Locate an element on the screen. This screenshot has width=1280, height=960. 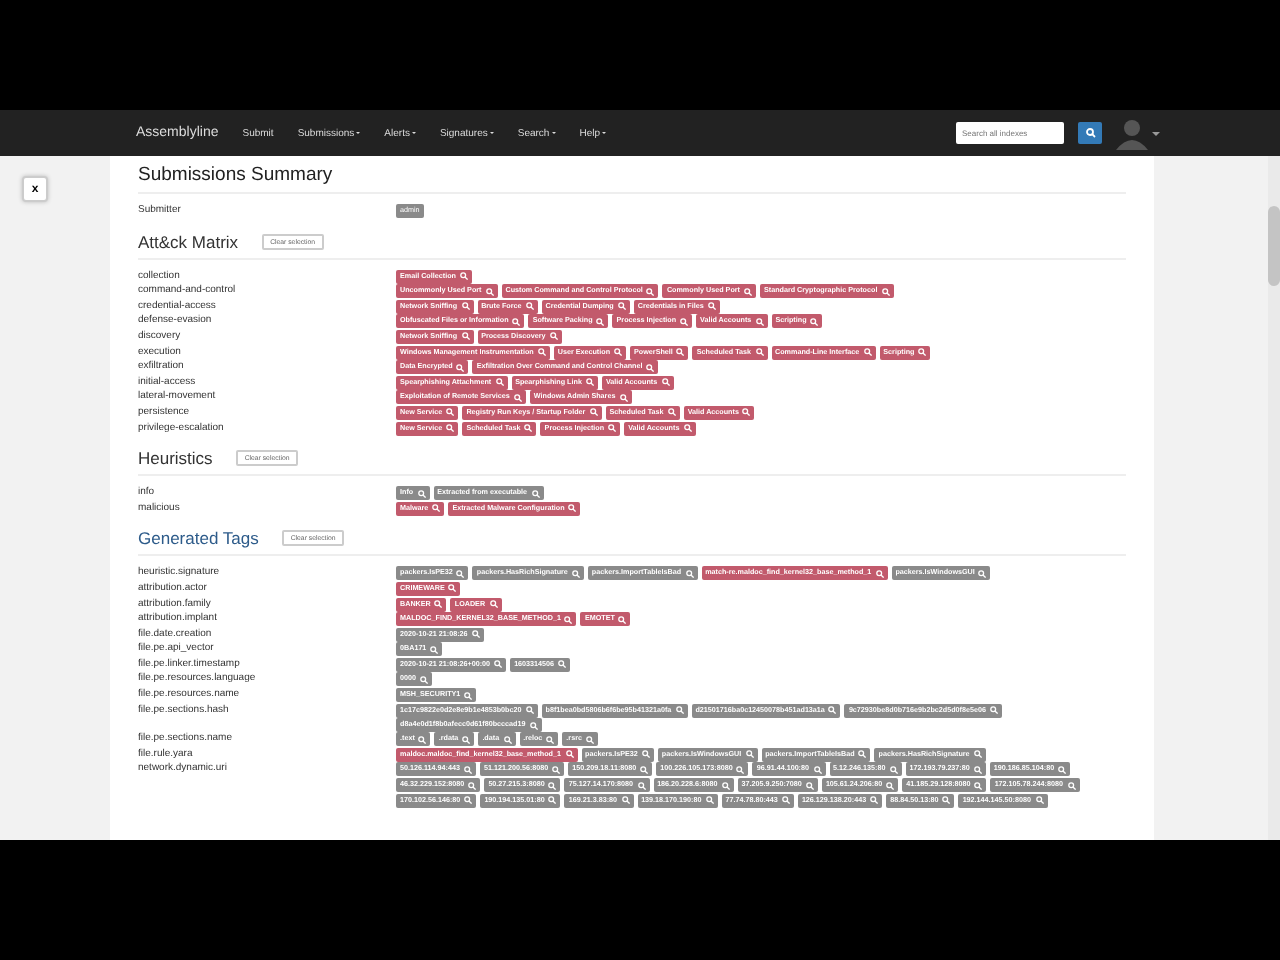
section-title: Att&ck Matrix is located at coordinates (188, 241).